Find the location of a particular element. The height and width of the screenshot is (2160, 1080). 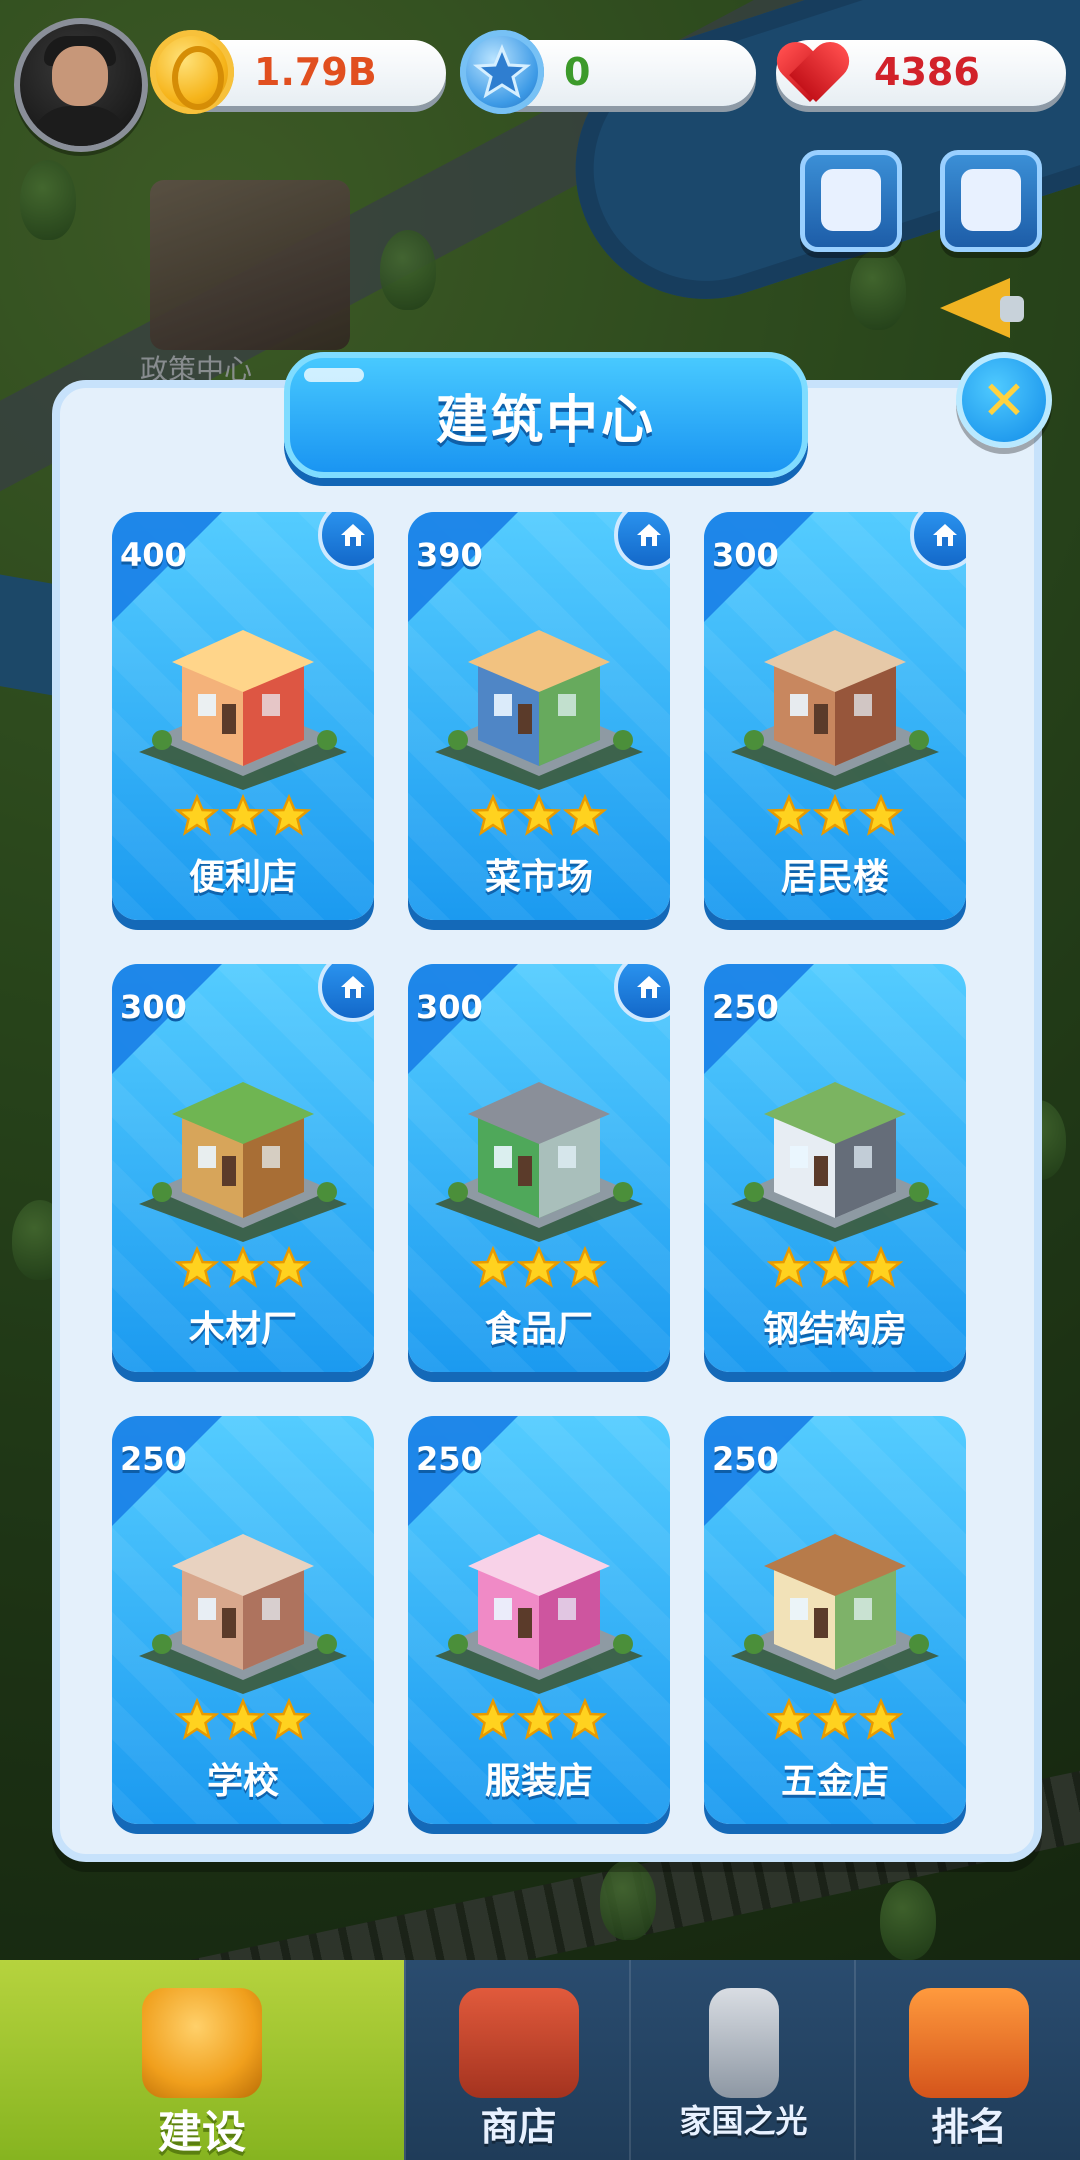

building-card: 250 学校 is located at coordinates (243, 1620).